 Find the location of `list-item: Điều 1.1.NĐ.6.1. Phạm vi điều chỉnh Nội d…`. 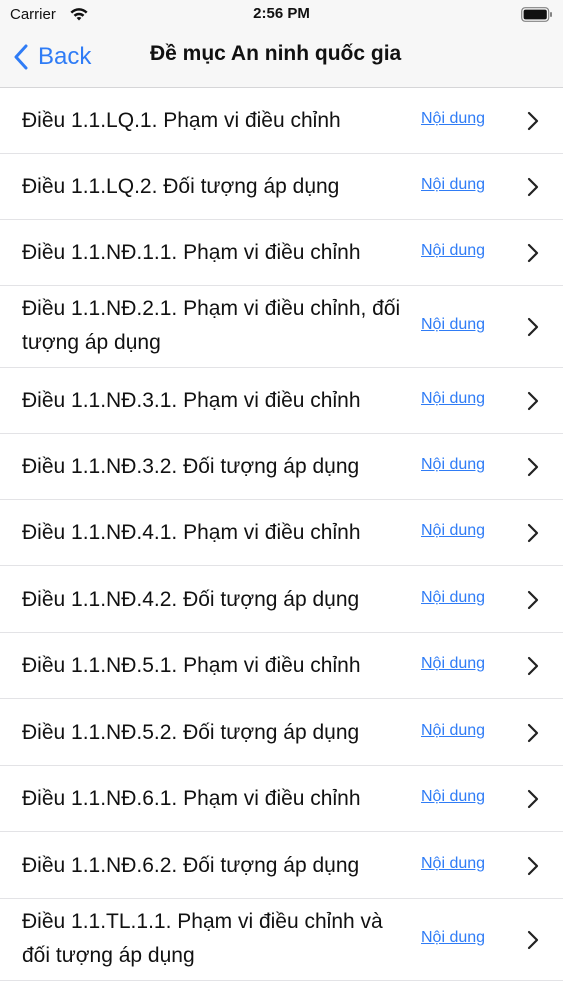

list-item: Điều 1.1.NĐ.6.1. Phạm vi điều chỉnh Nội d… is located at coordinates (281, 799).